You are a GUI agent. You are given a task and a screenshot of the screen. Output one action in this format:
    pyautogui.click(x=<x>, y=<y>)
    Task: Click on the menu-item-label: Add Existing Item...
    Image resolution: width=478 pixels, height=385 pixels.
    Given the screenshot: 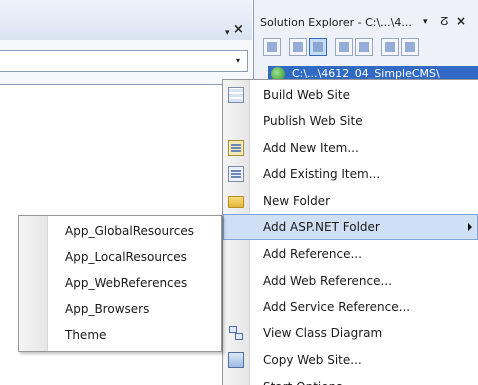 What is the action you would take?
    pyautogui.click(x=322, y=174)
    